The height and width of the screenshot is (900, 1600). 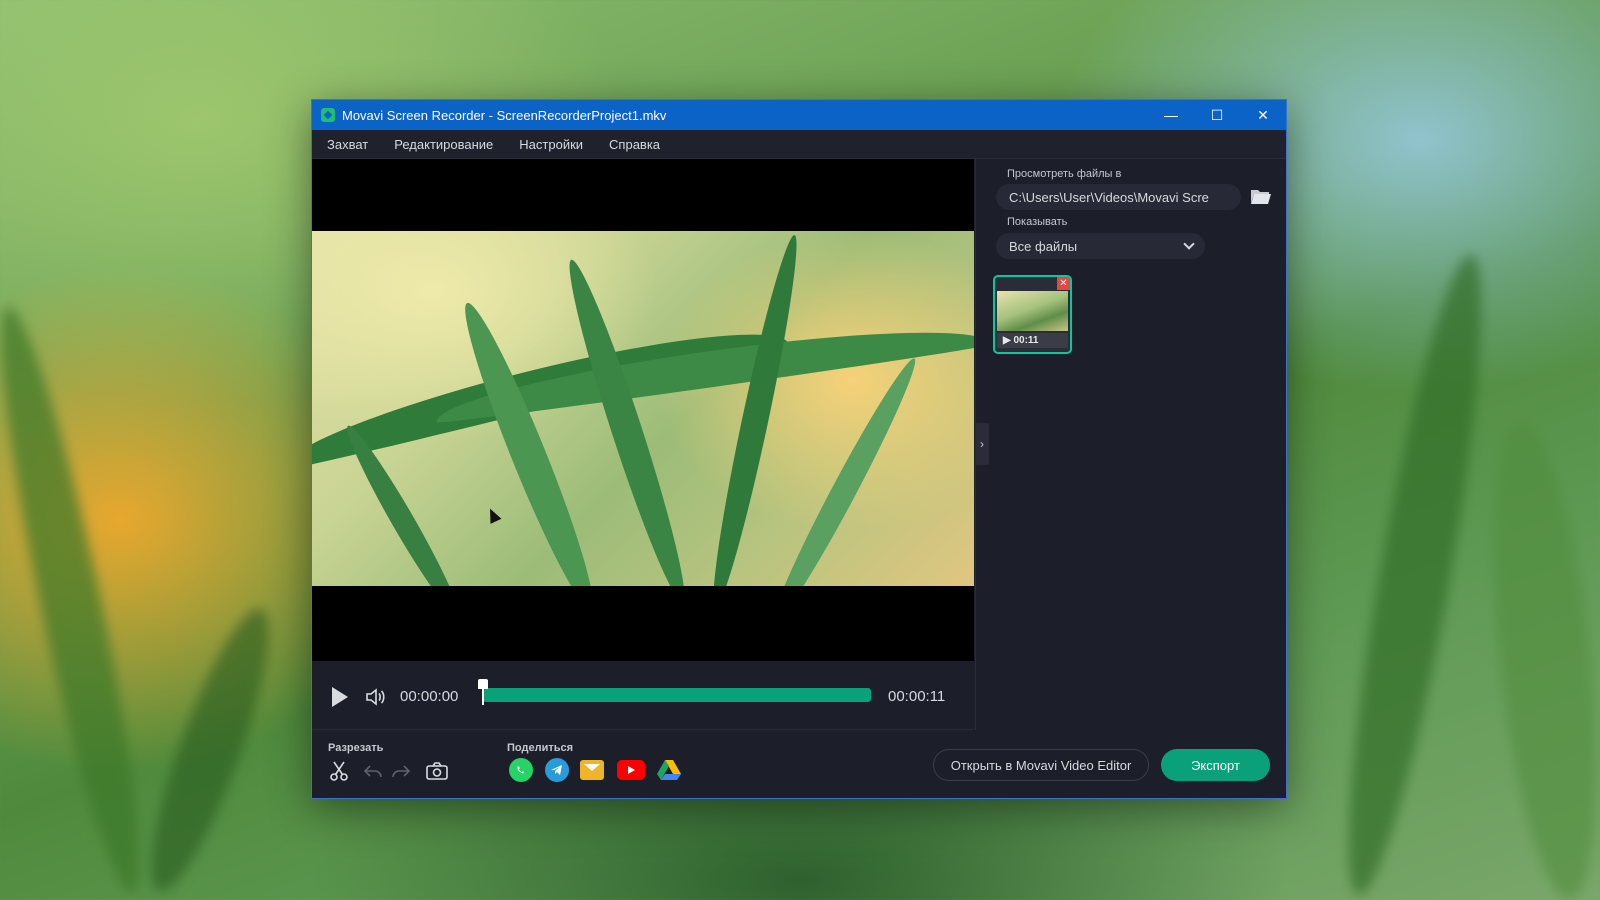 What do you see at coordinates (1043, 246) in the screenshot?
I see `file-filter-value: Все файлы` at bounding box center [1043, 246].